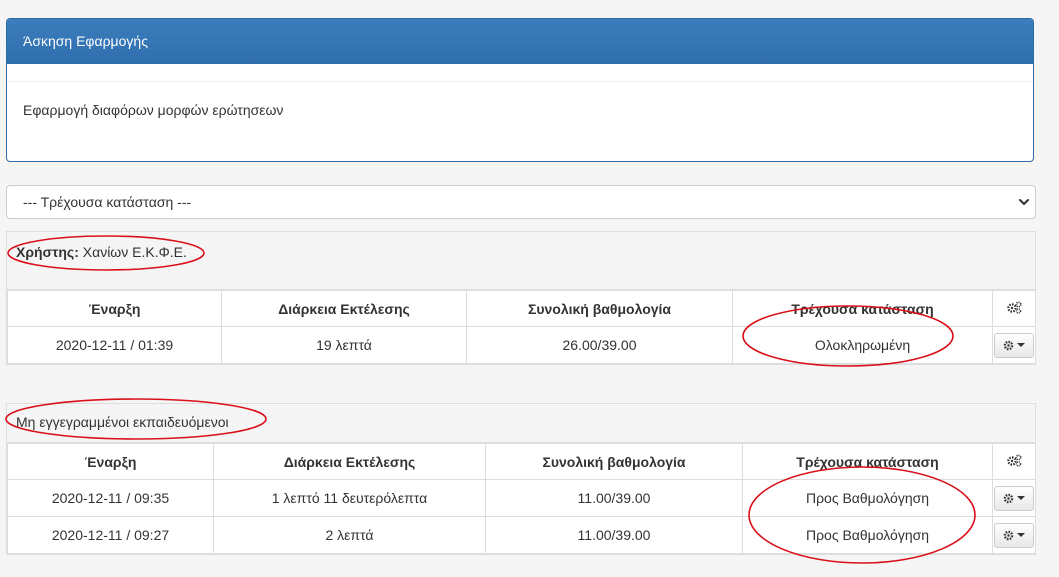 This screenshot has width=1059, height=577. What do you see at coordinates (520, 121) in the screenshot?
I see `exercise-body: Εφαρμογή διαφόρων μορφών ερώτησεων` at bounding box center [520, 121].